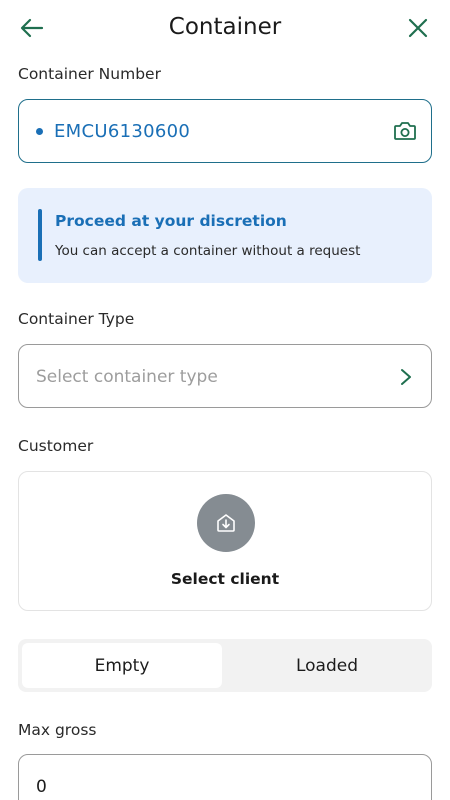 This screenshot has height=800, width=450. Describe the element at coordinates (56, 446) in the screenshot. I see `customer-label: Customer` at that location.